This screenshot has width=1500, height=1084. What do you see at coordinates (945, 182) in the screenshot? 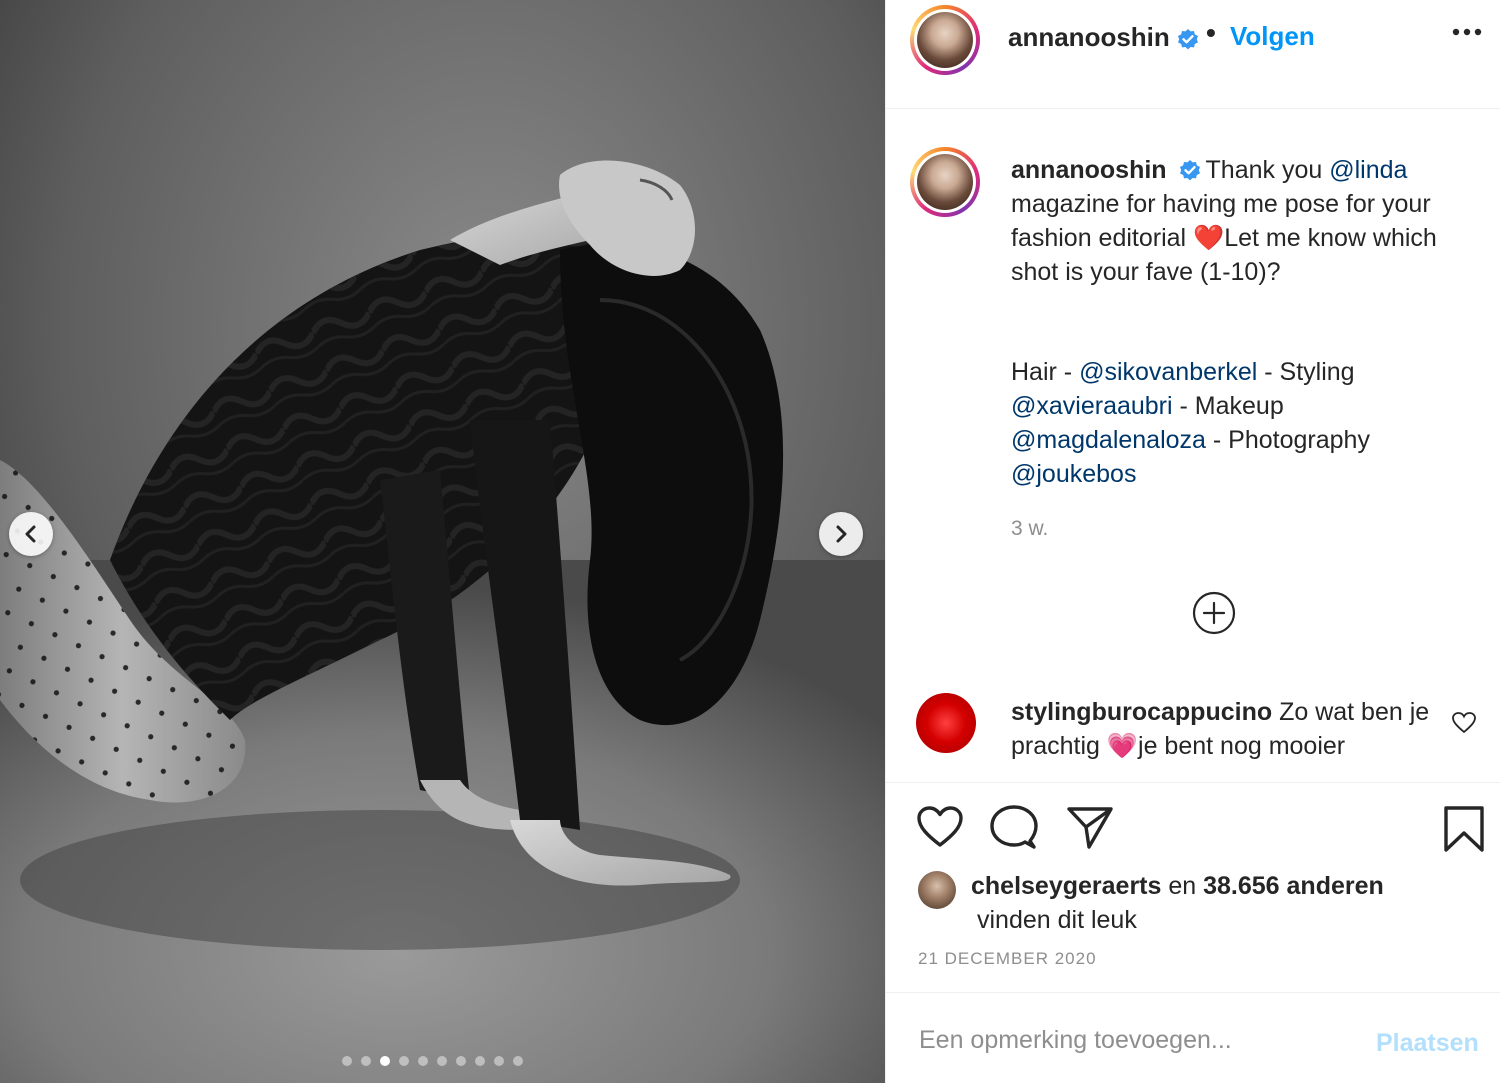
I see `caption-author-avatar` at bounding box center [945, 182].